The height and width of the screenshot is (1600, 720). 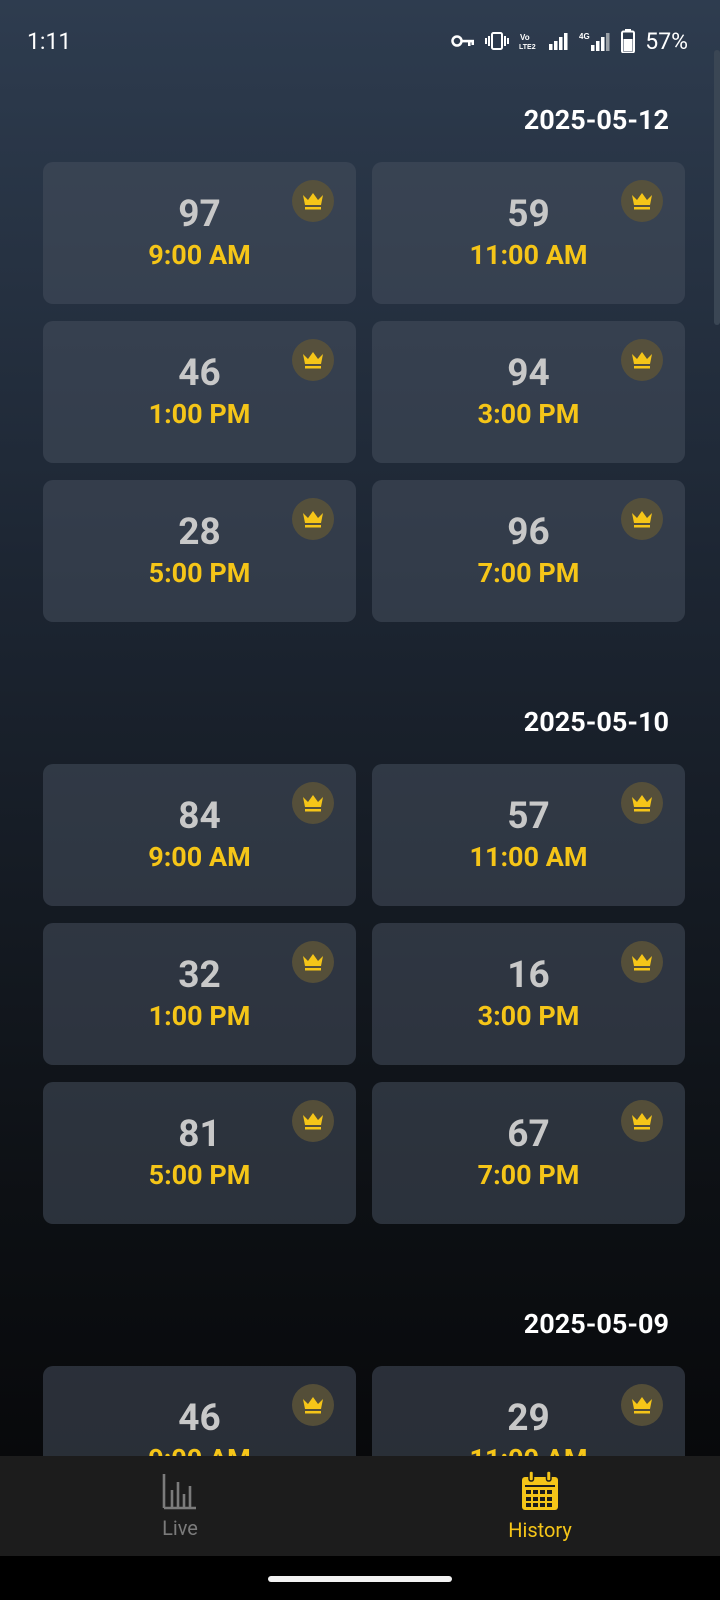 I want to click on home-gesture-bar, so click(x=360, y=1579).